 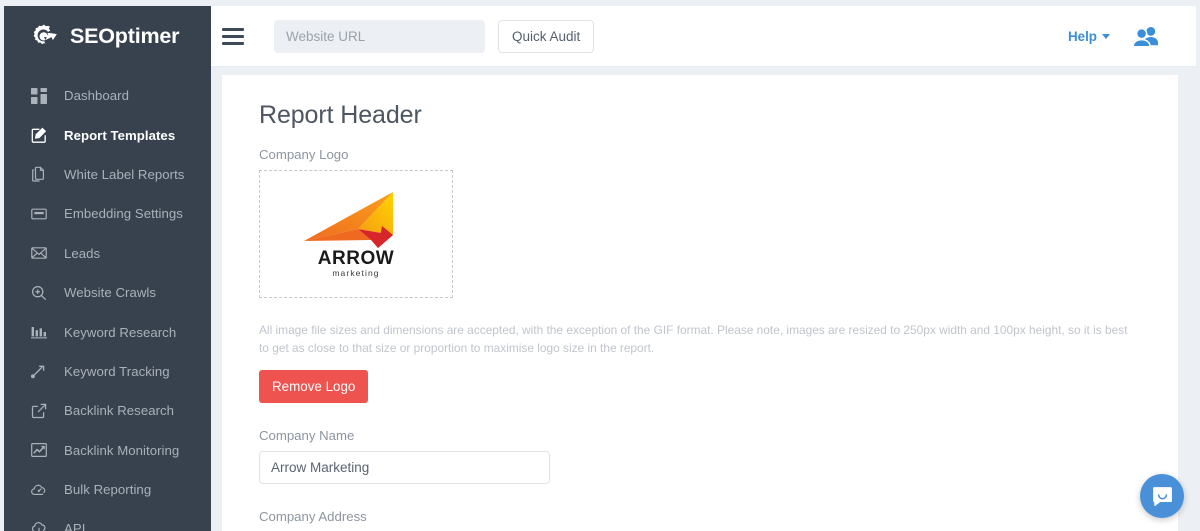 I want to click on brand-logo: SEOptimer, so click(x=107, y=36).